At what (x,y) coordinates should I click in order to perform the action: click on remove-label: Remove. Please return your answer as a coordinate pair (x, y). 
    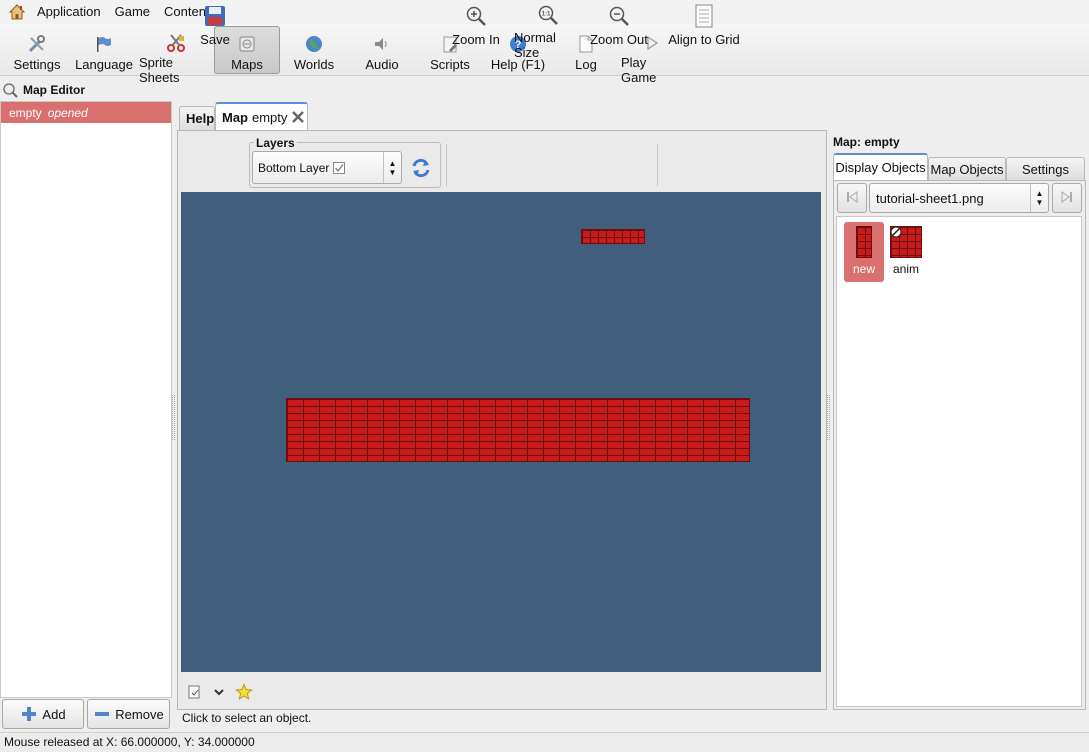
    Looking at the image, I should click on (139, 714).